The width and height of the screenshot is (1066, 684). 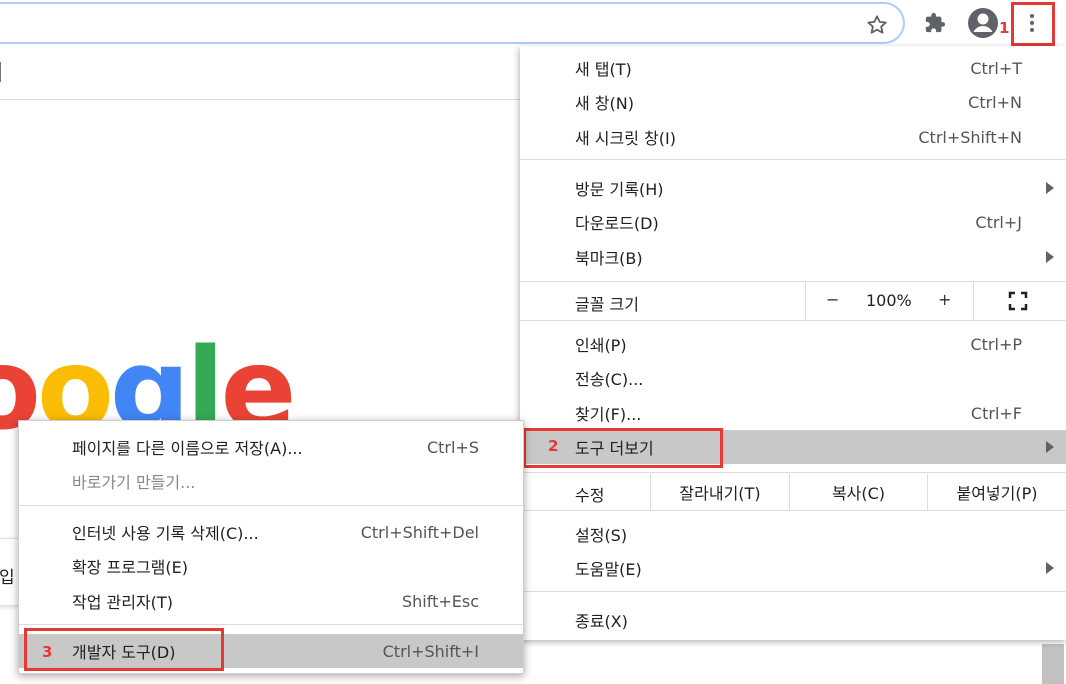 I want to click on copy-button: 복사(C), so click(x=858, y=492).